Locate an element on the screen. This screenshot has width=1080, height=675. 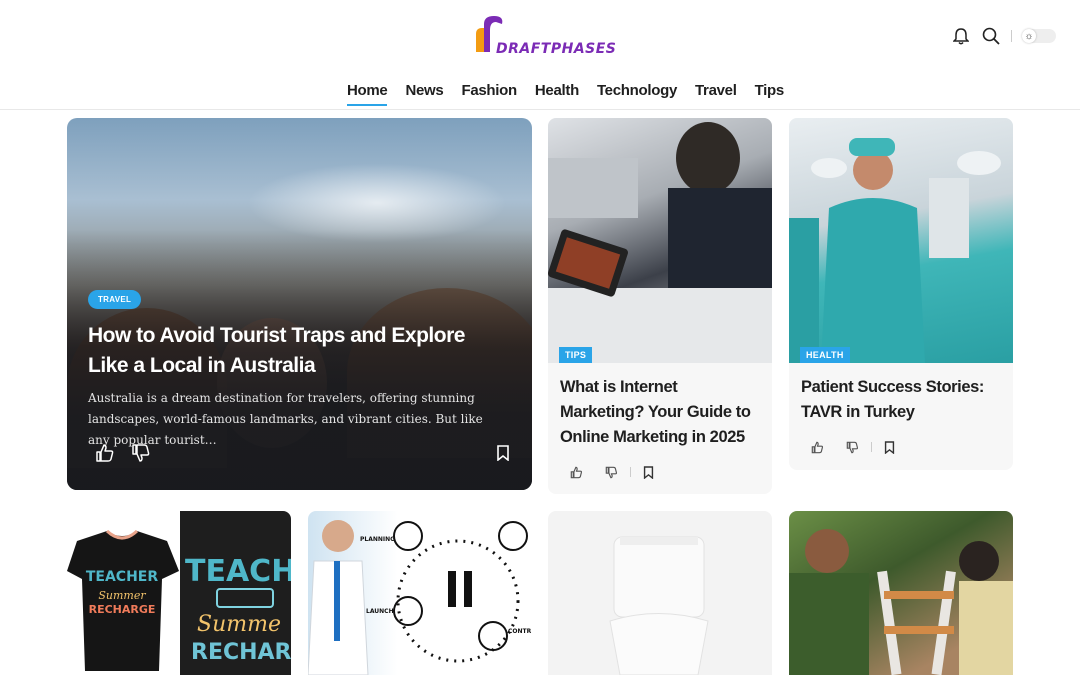
diagram-label: PLANNING is located at coordinates (377, 539).